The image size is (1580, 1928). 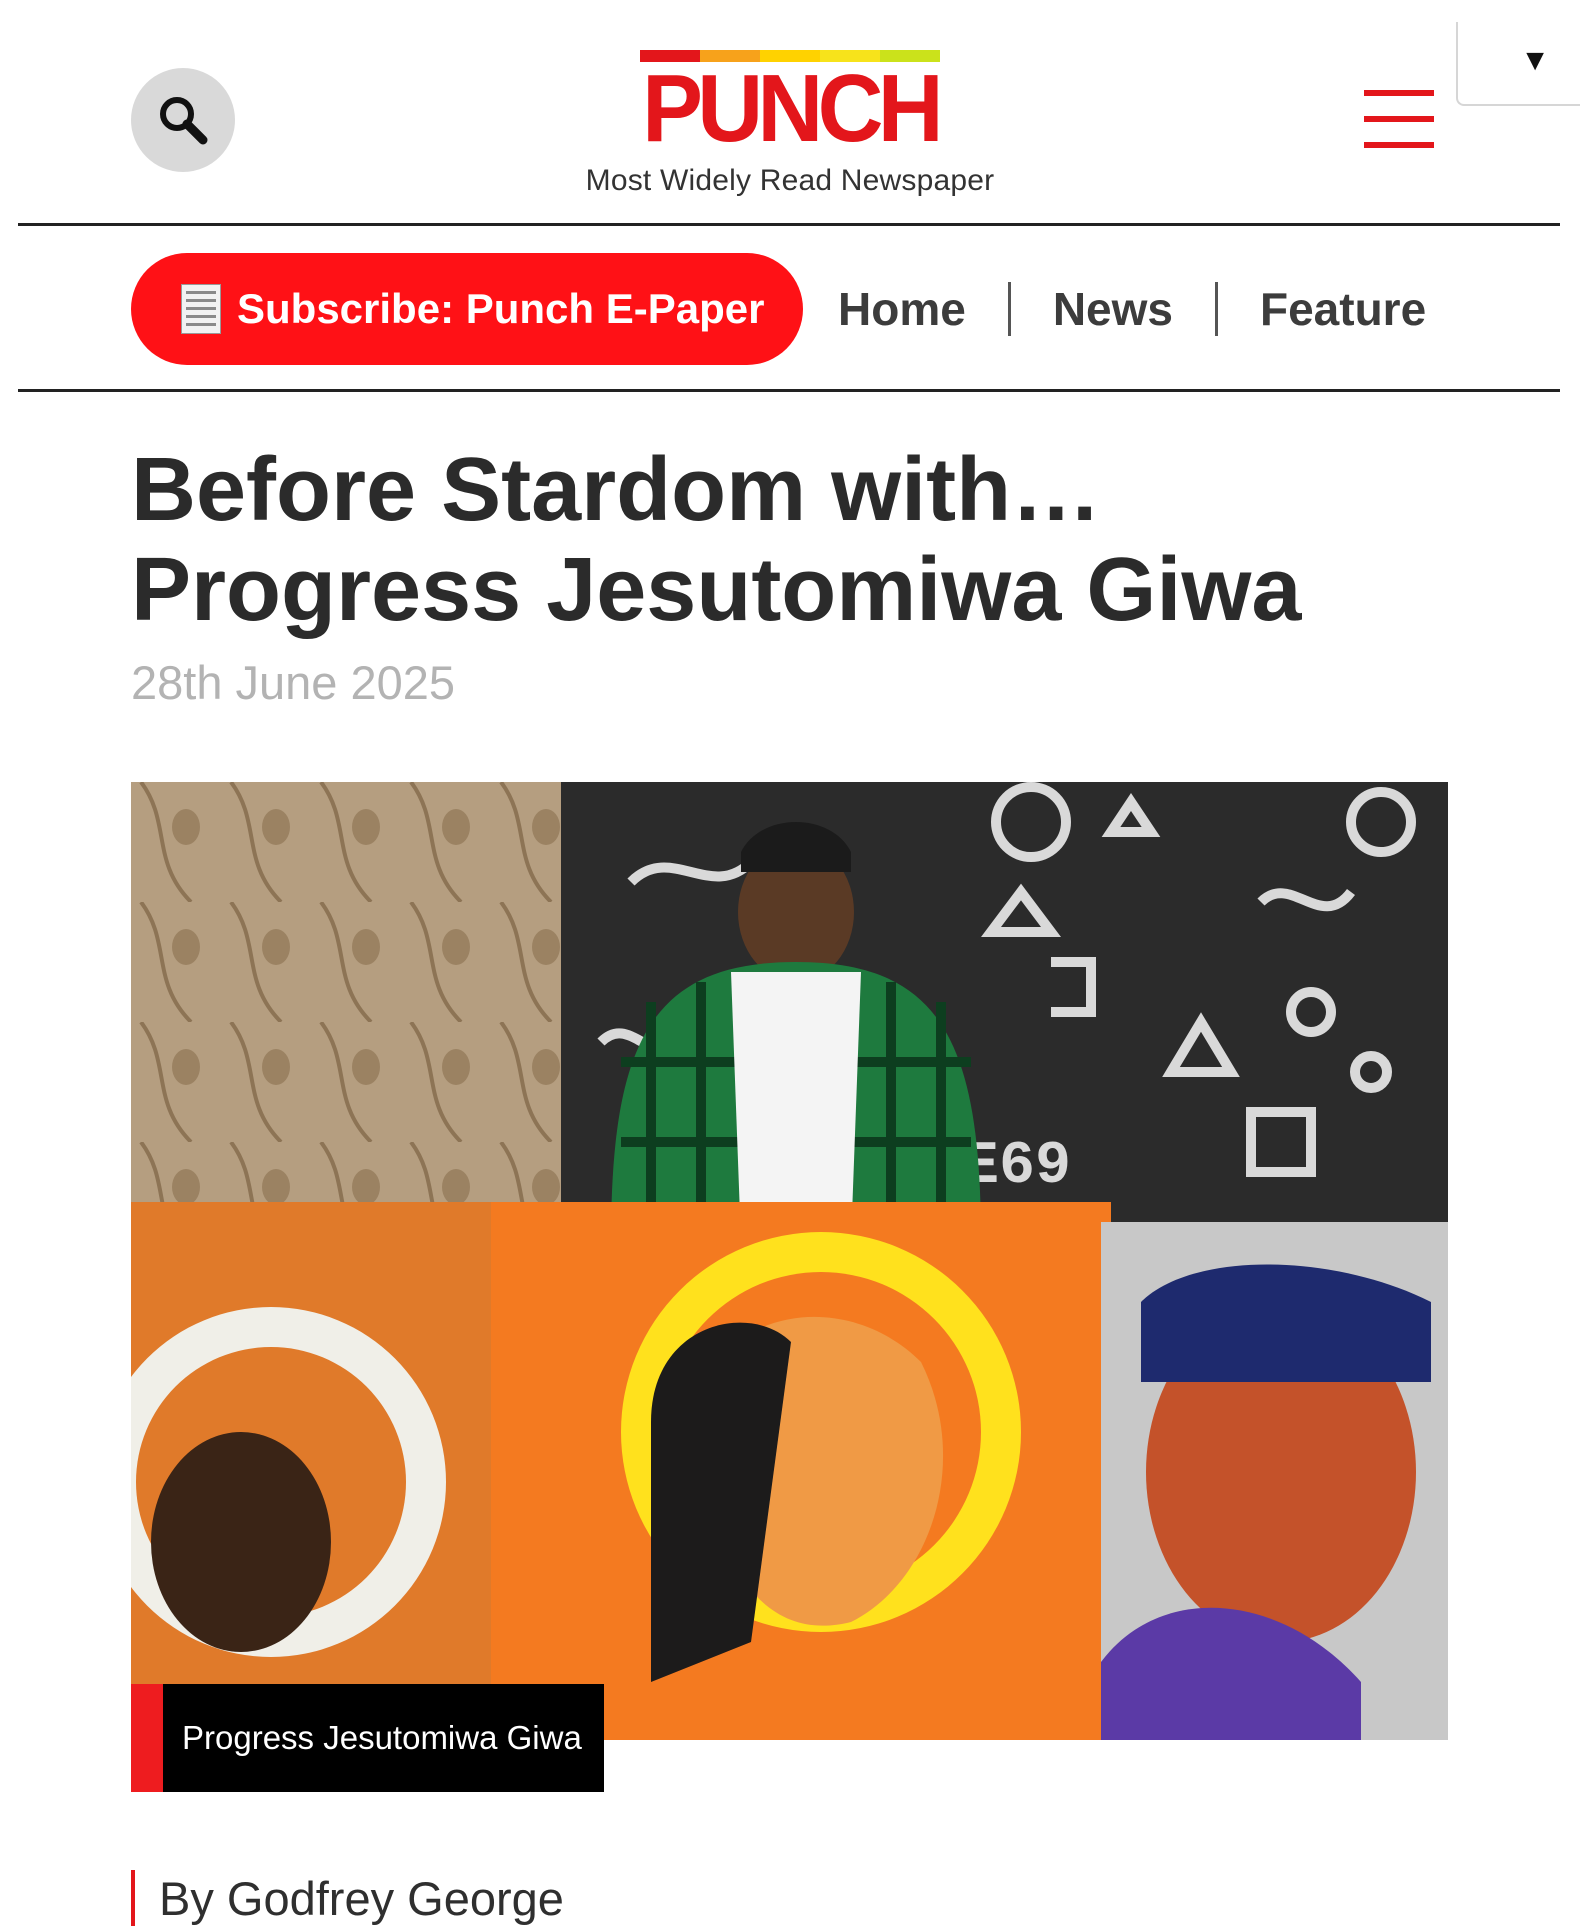 What do you see at coordinates (293, 682) in the screenshot?
I see `article-date: 28th June 2025` at bounding box center [293, 682].